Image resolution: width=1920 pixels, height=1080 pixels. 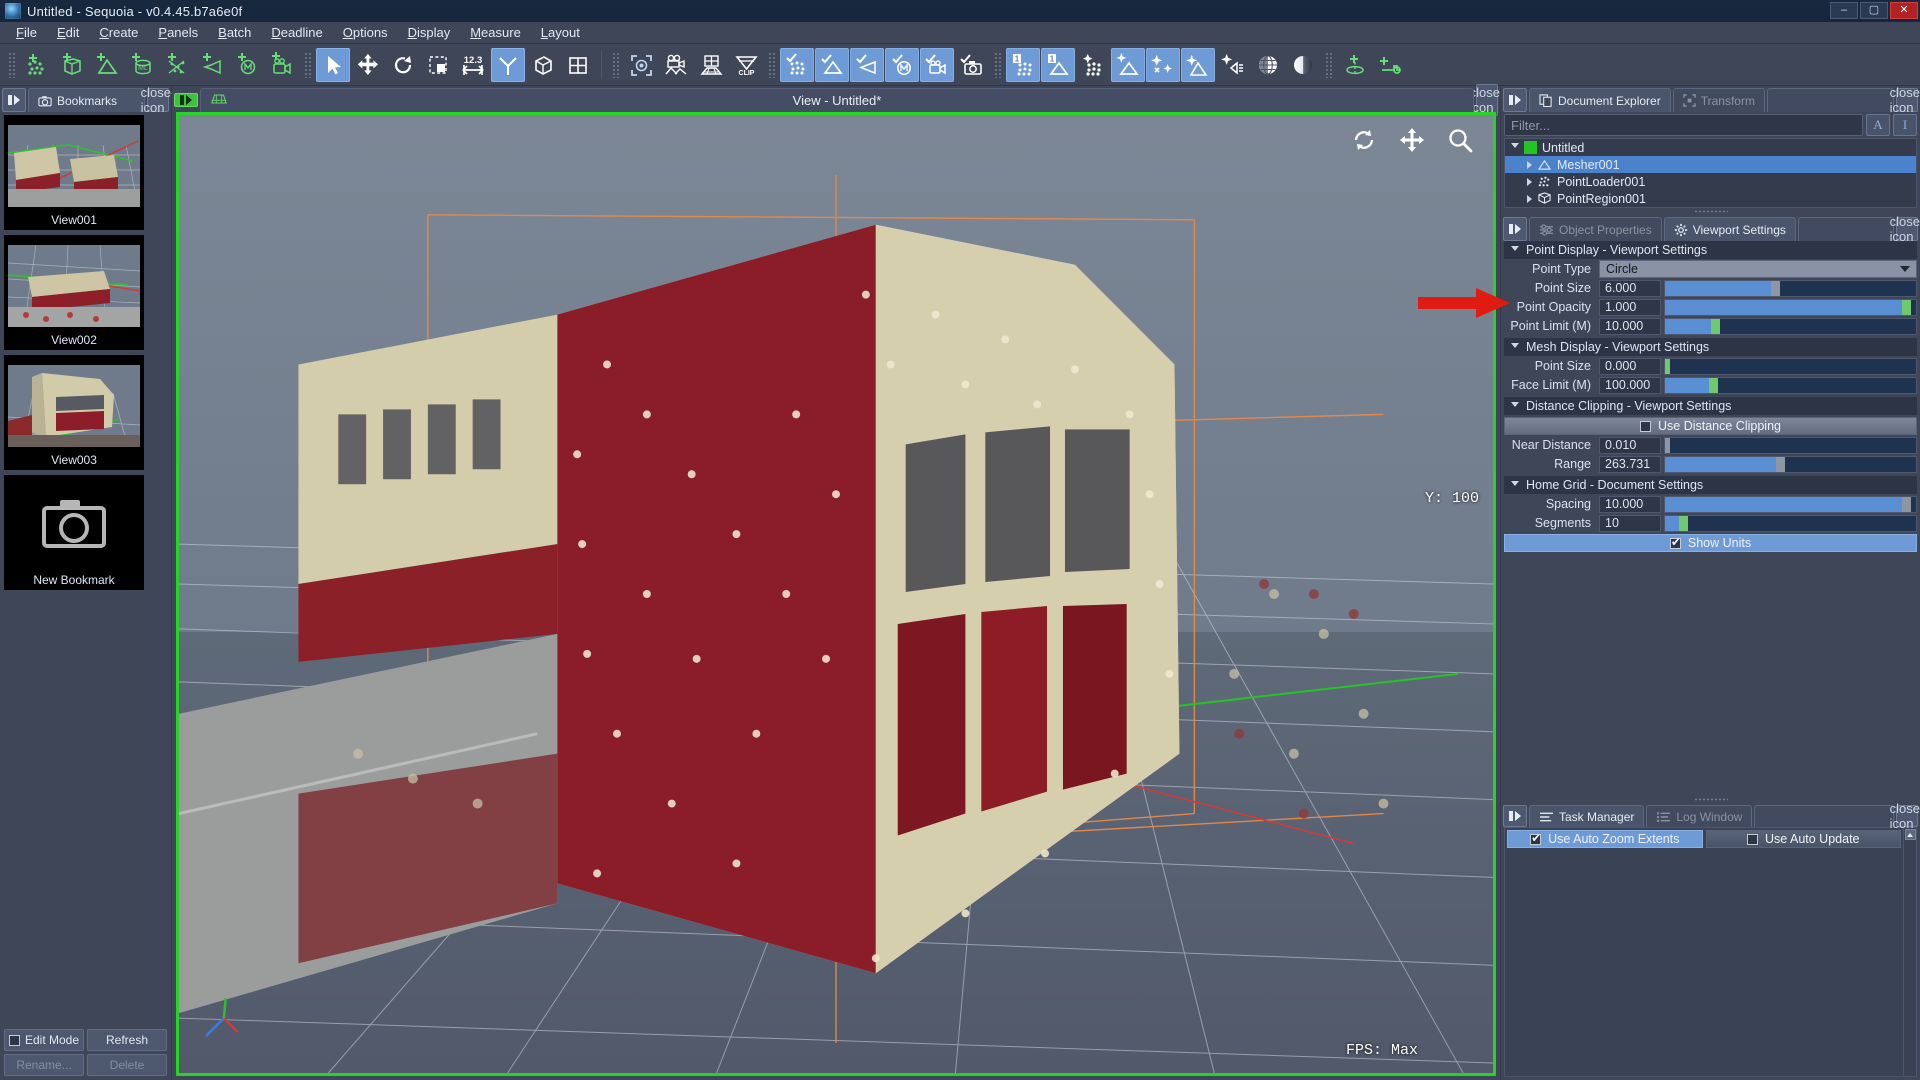 What do you see at coordinates (1710, 426) in the screenshot?
I see `toggle-use-distance-clipping: Use Distance Clipping` at bounding box center [1710, 426].